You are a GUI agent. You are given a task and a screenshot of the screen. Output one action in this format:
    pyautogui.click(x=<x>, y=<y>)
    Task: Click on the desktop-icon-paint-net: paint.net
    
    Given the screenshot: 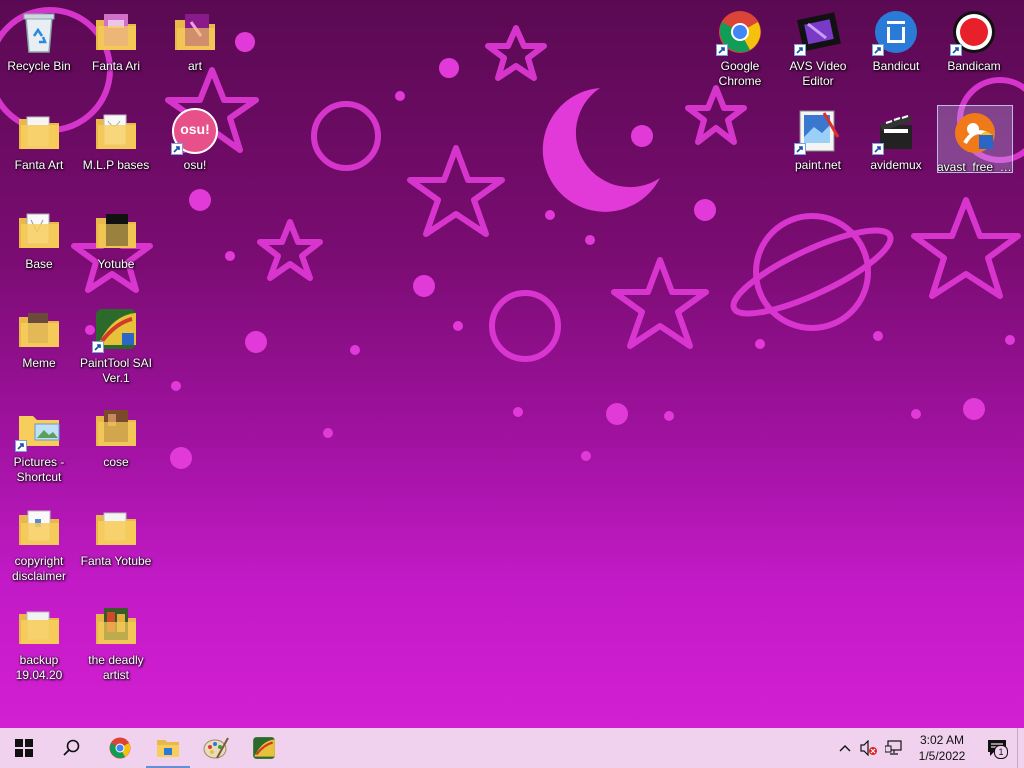 What is the action you would take?
    pyautogui.click(x=818, y=150)
    